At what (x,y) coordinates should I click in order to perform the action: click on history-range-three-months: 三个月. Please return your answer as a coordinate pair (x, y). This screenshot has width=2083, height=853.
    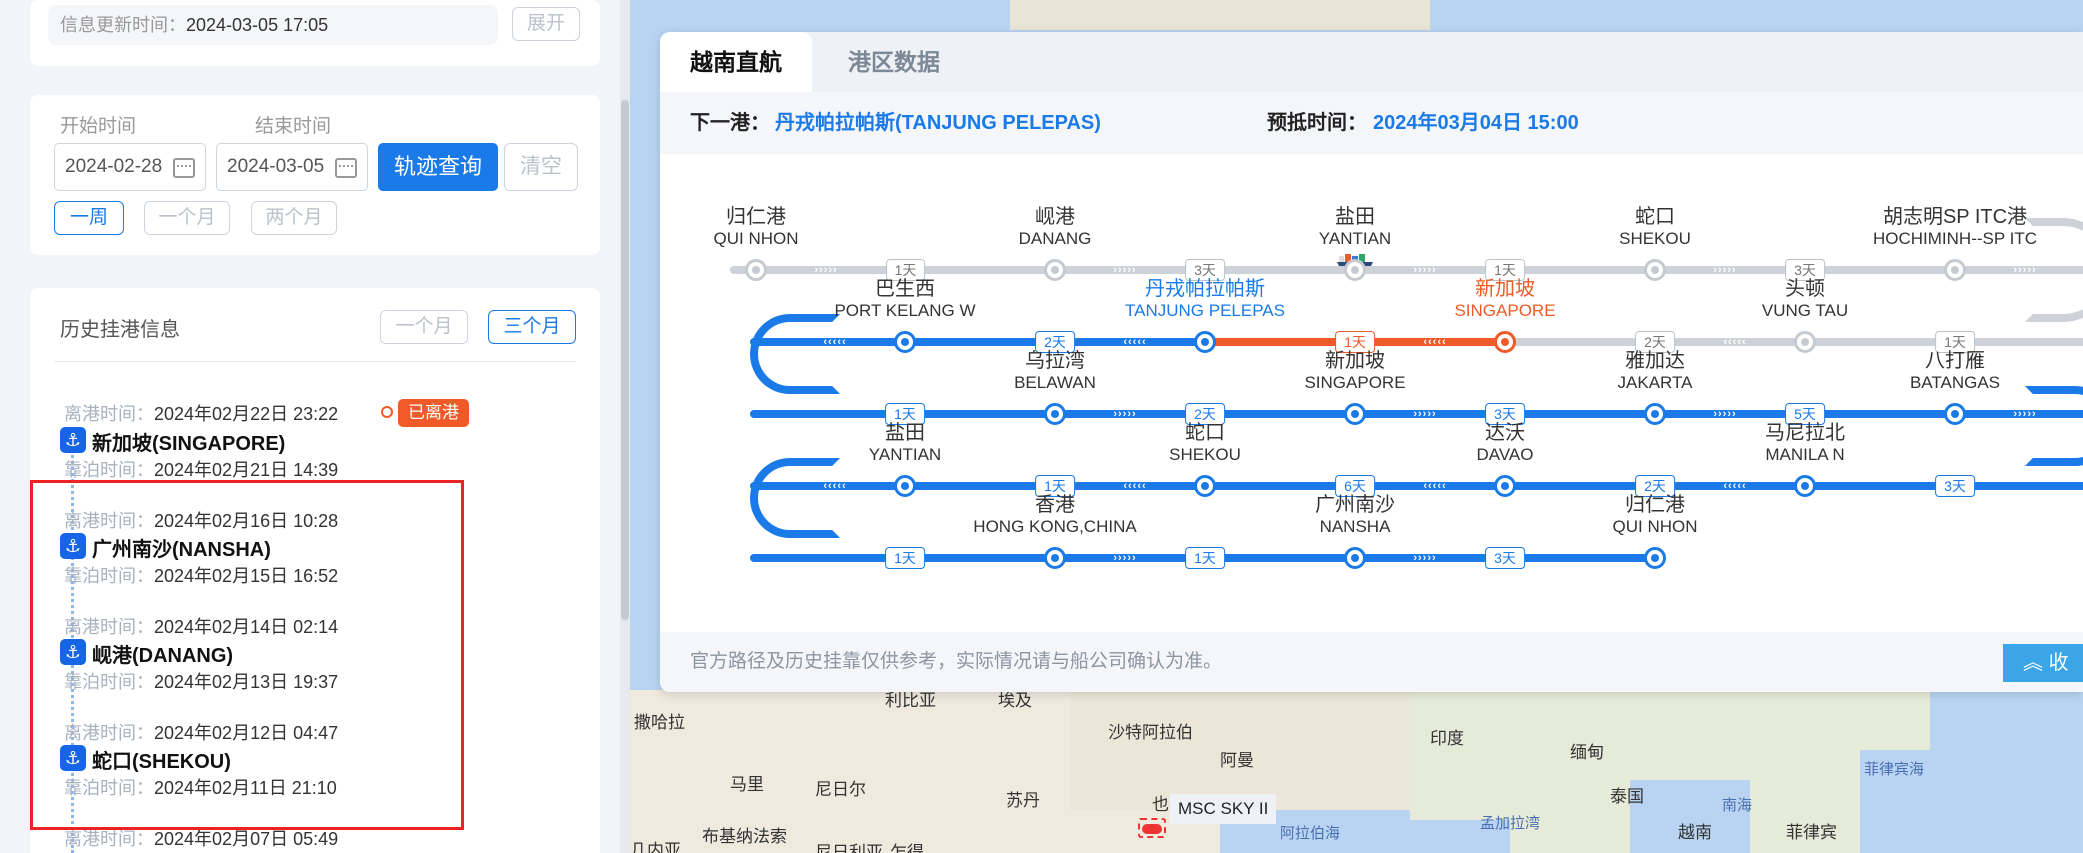
    Looking at the image, I should click on (532, 327).